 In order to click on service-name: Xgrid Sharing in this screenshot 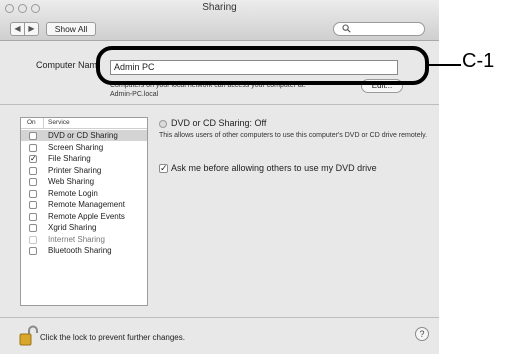, I will do `click(72, 227)`.